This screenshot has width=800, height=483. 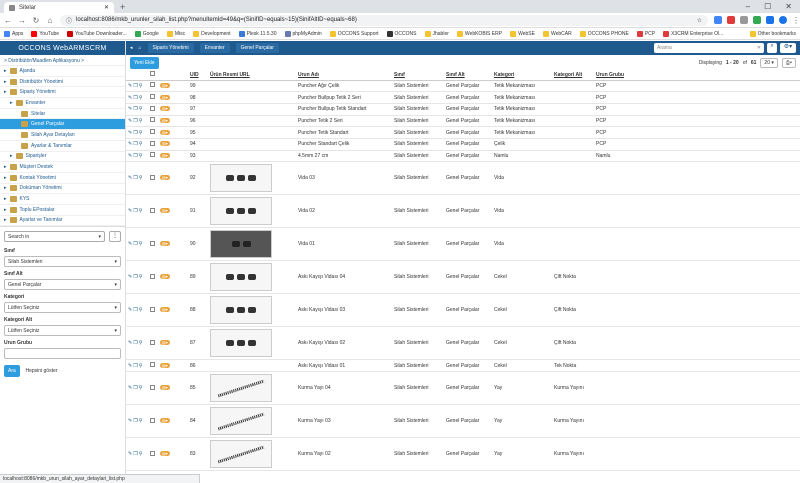 I want to click on reload-icon: ↻, so click(x=36, y=20).